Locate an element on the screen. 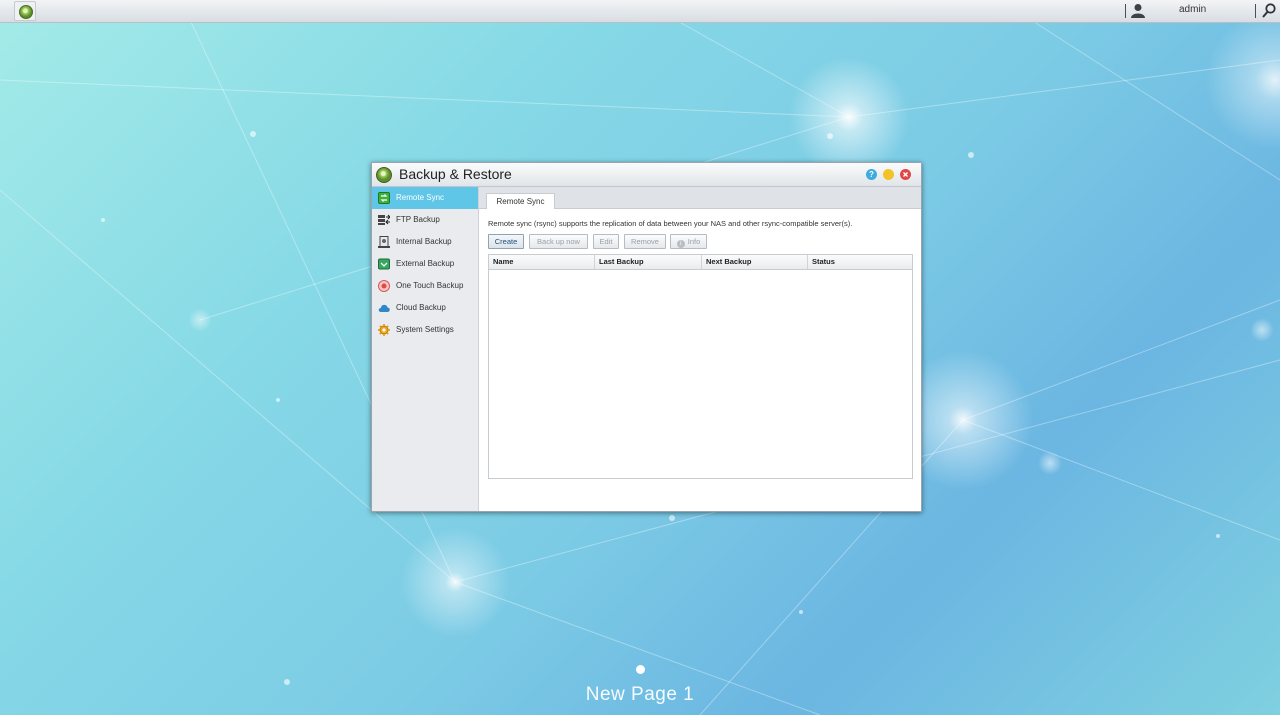 Image resolution: width=1280 pixels, height=715 pixels. tab-remote-sync: Remote Sync is located at coordinates (520, 201).